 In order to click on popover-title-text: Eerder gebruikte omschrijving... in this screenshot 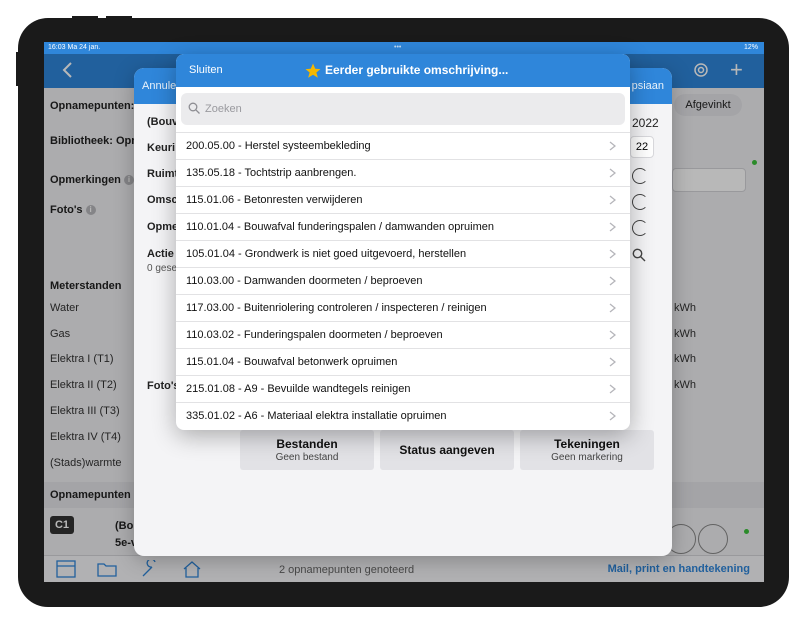, I will do `click(417, 70)`.